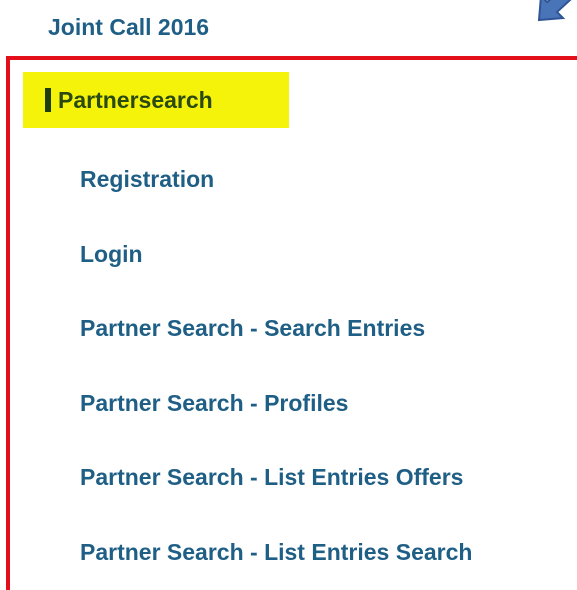 This screenshot has height=590, width=577. What do you see at coordinates (554, 11) in the screenshot?
I see `arrow-down-left-icon` at bounding box center [554, 11].